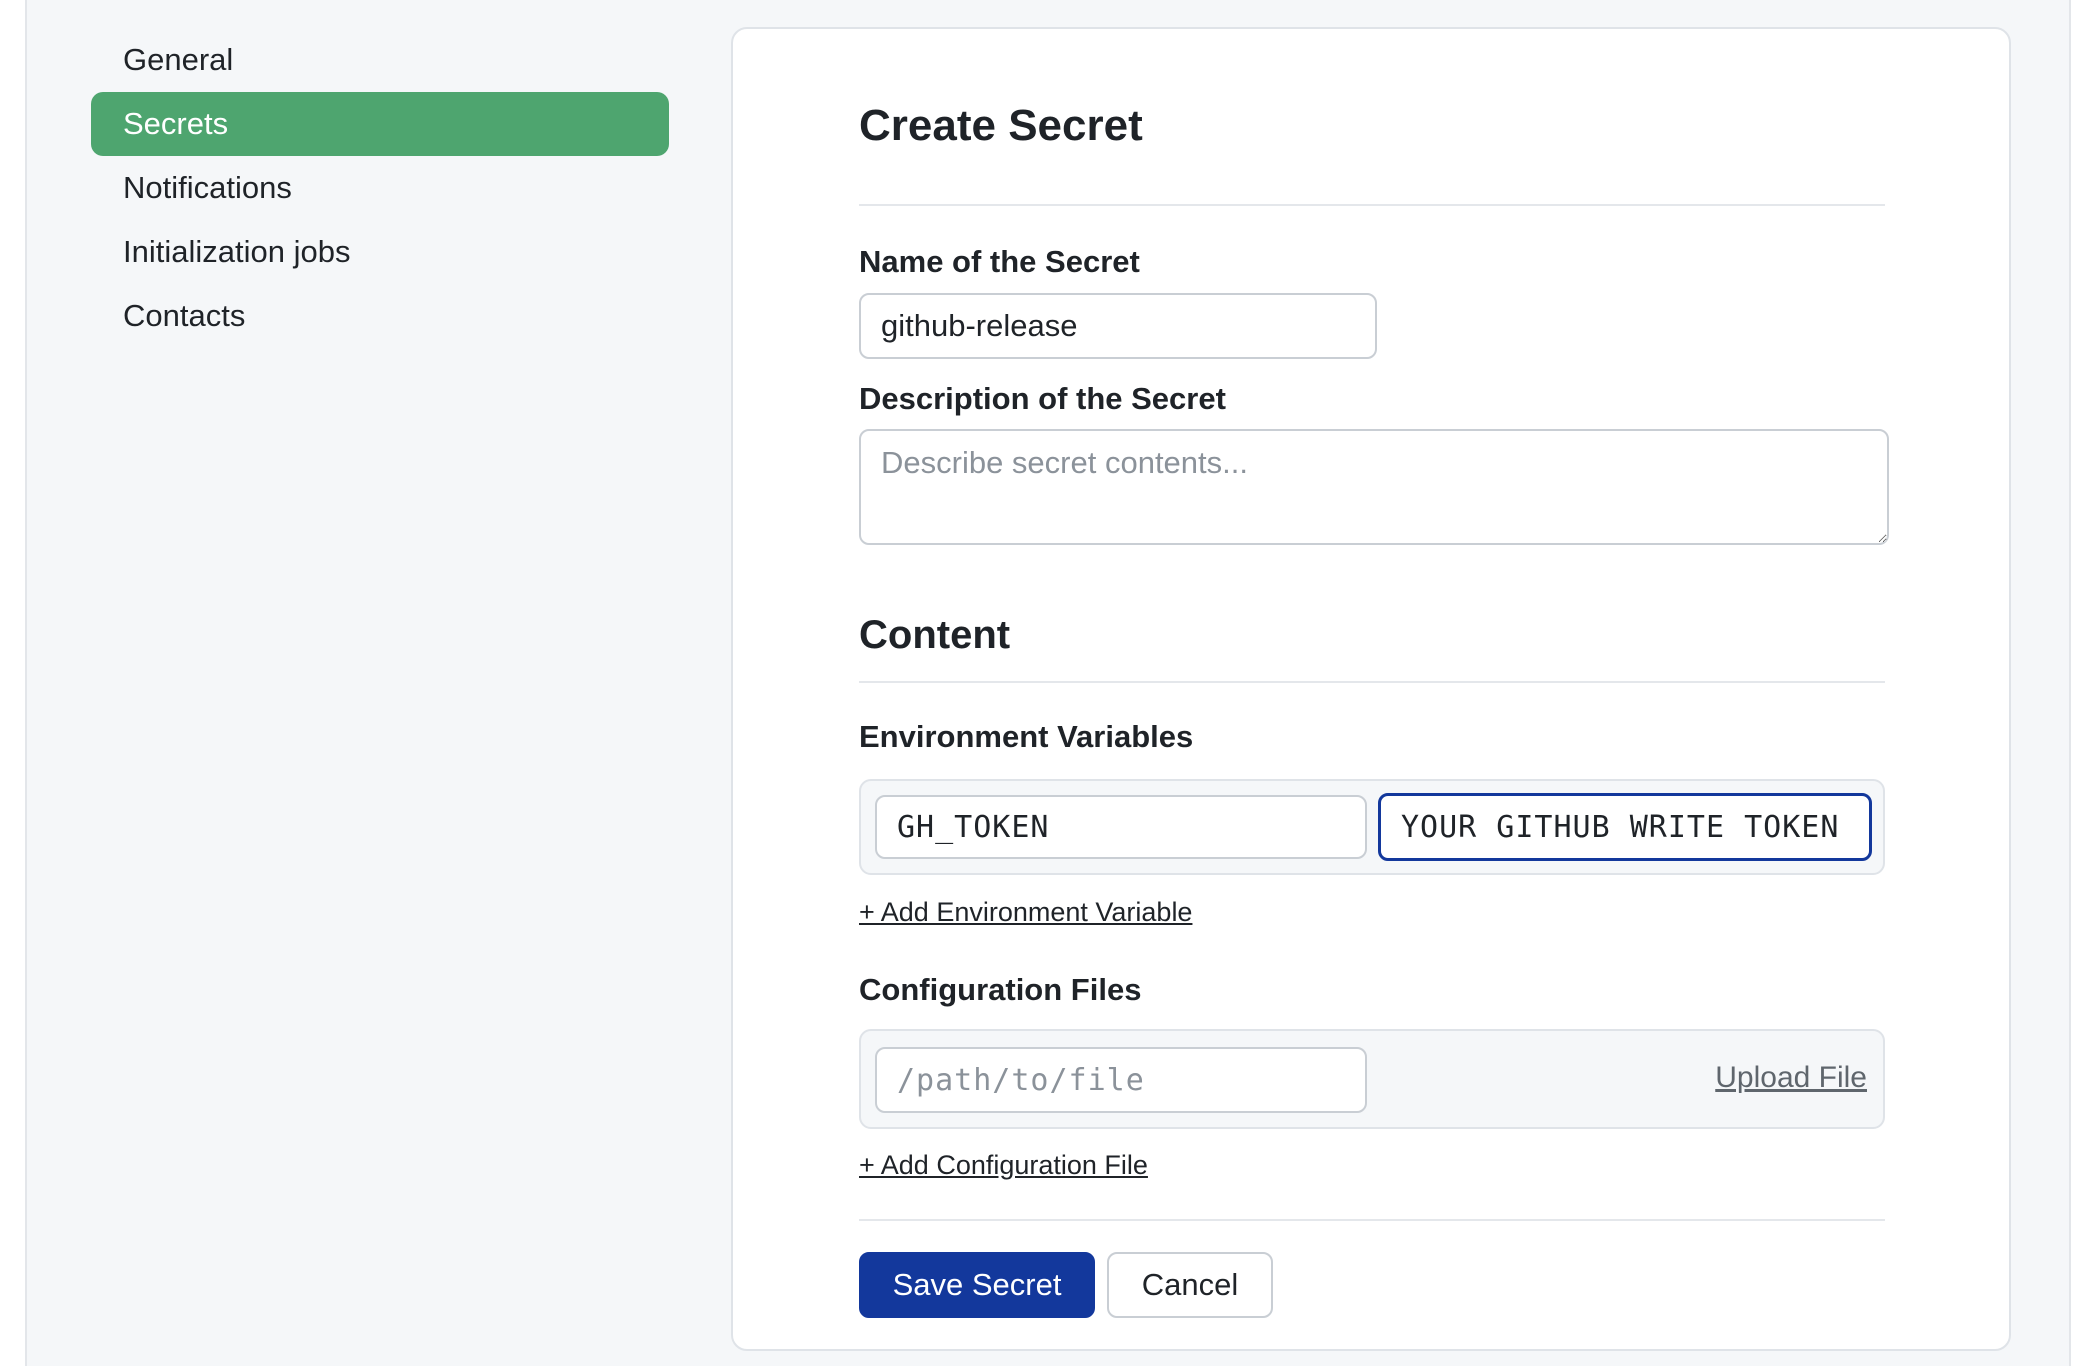 The height and width of the screenshot is (1366, 2096). I want to click on config-file-path-input, so click(1121, 1080).